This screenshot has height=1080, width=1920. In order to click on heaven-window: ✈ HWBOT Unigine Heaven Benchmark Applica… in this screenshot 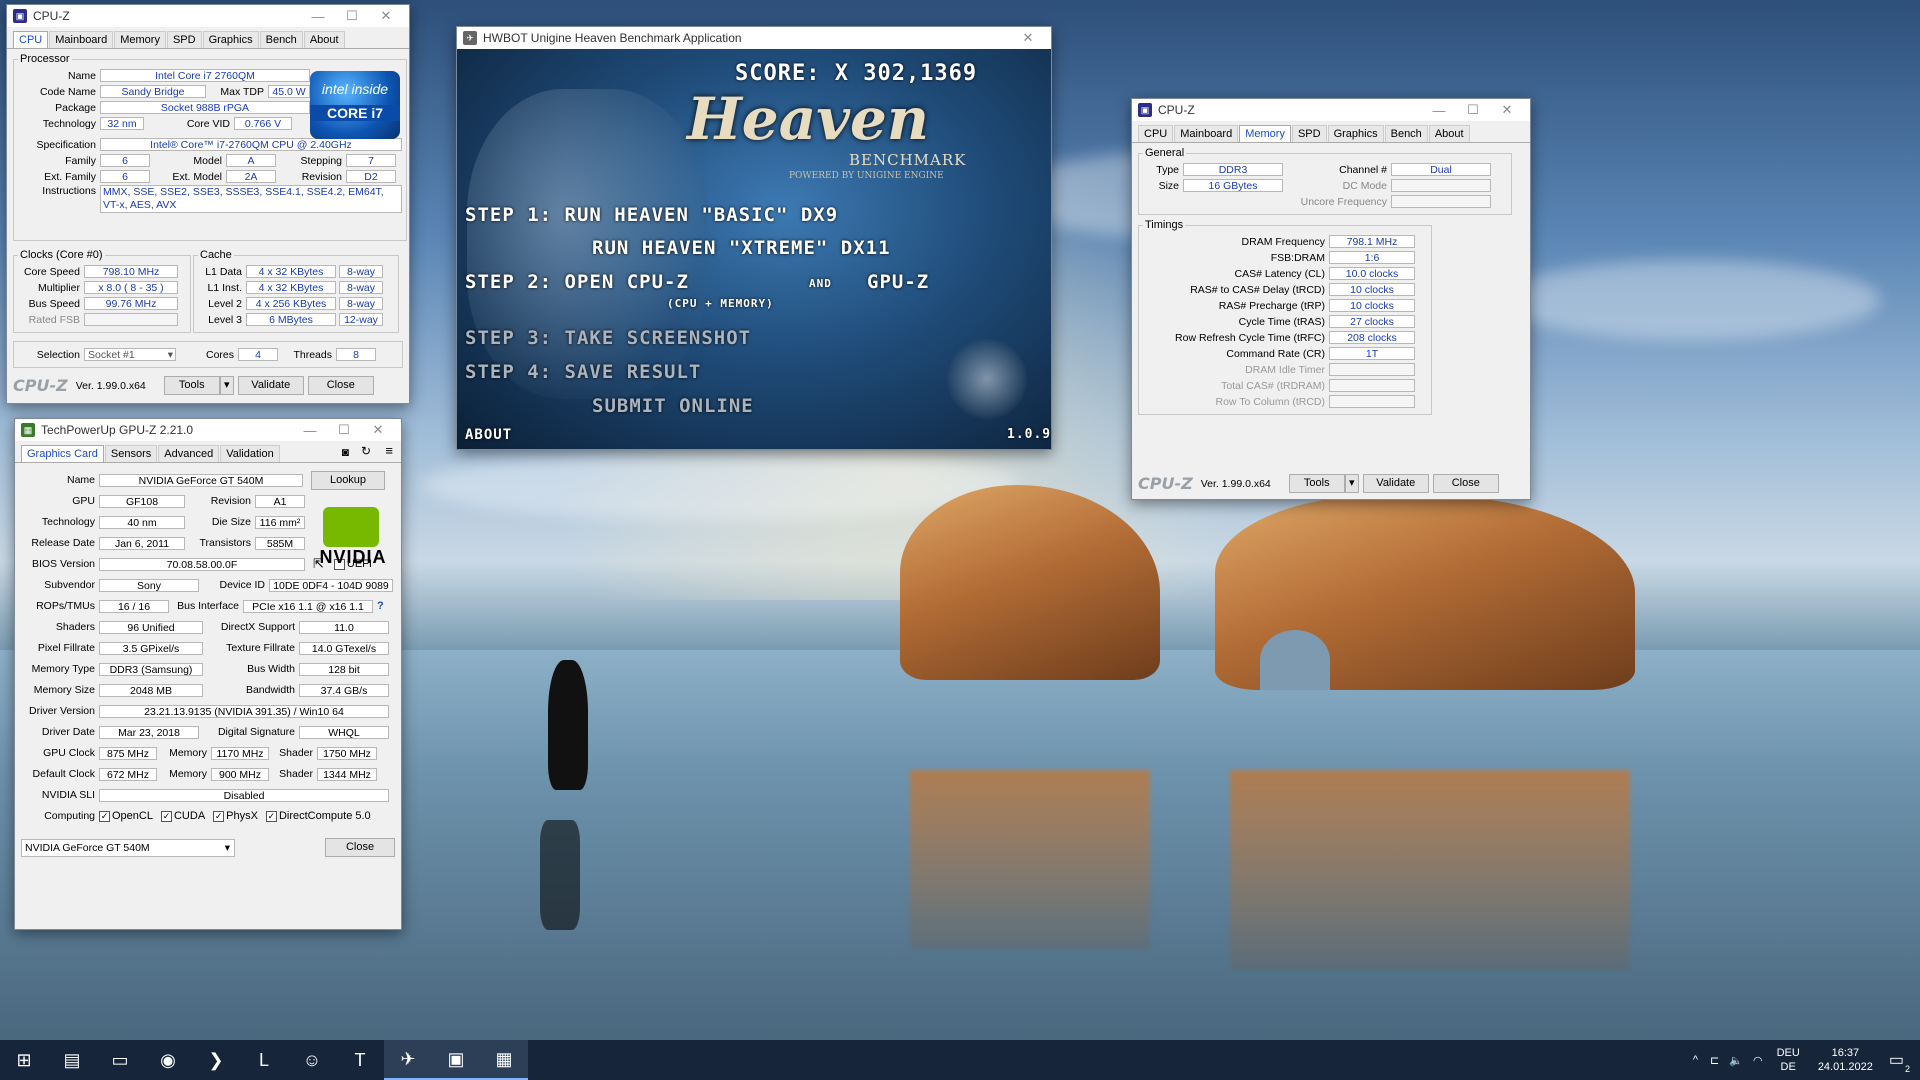, I will do `click(754, 238)`.